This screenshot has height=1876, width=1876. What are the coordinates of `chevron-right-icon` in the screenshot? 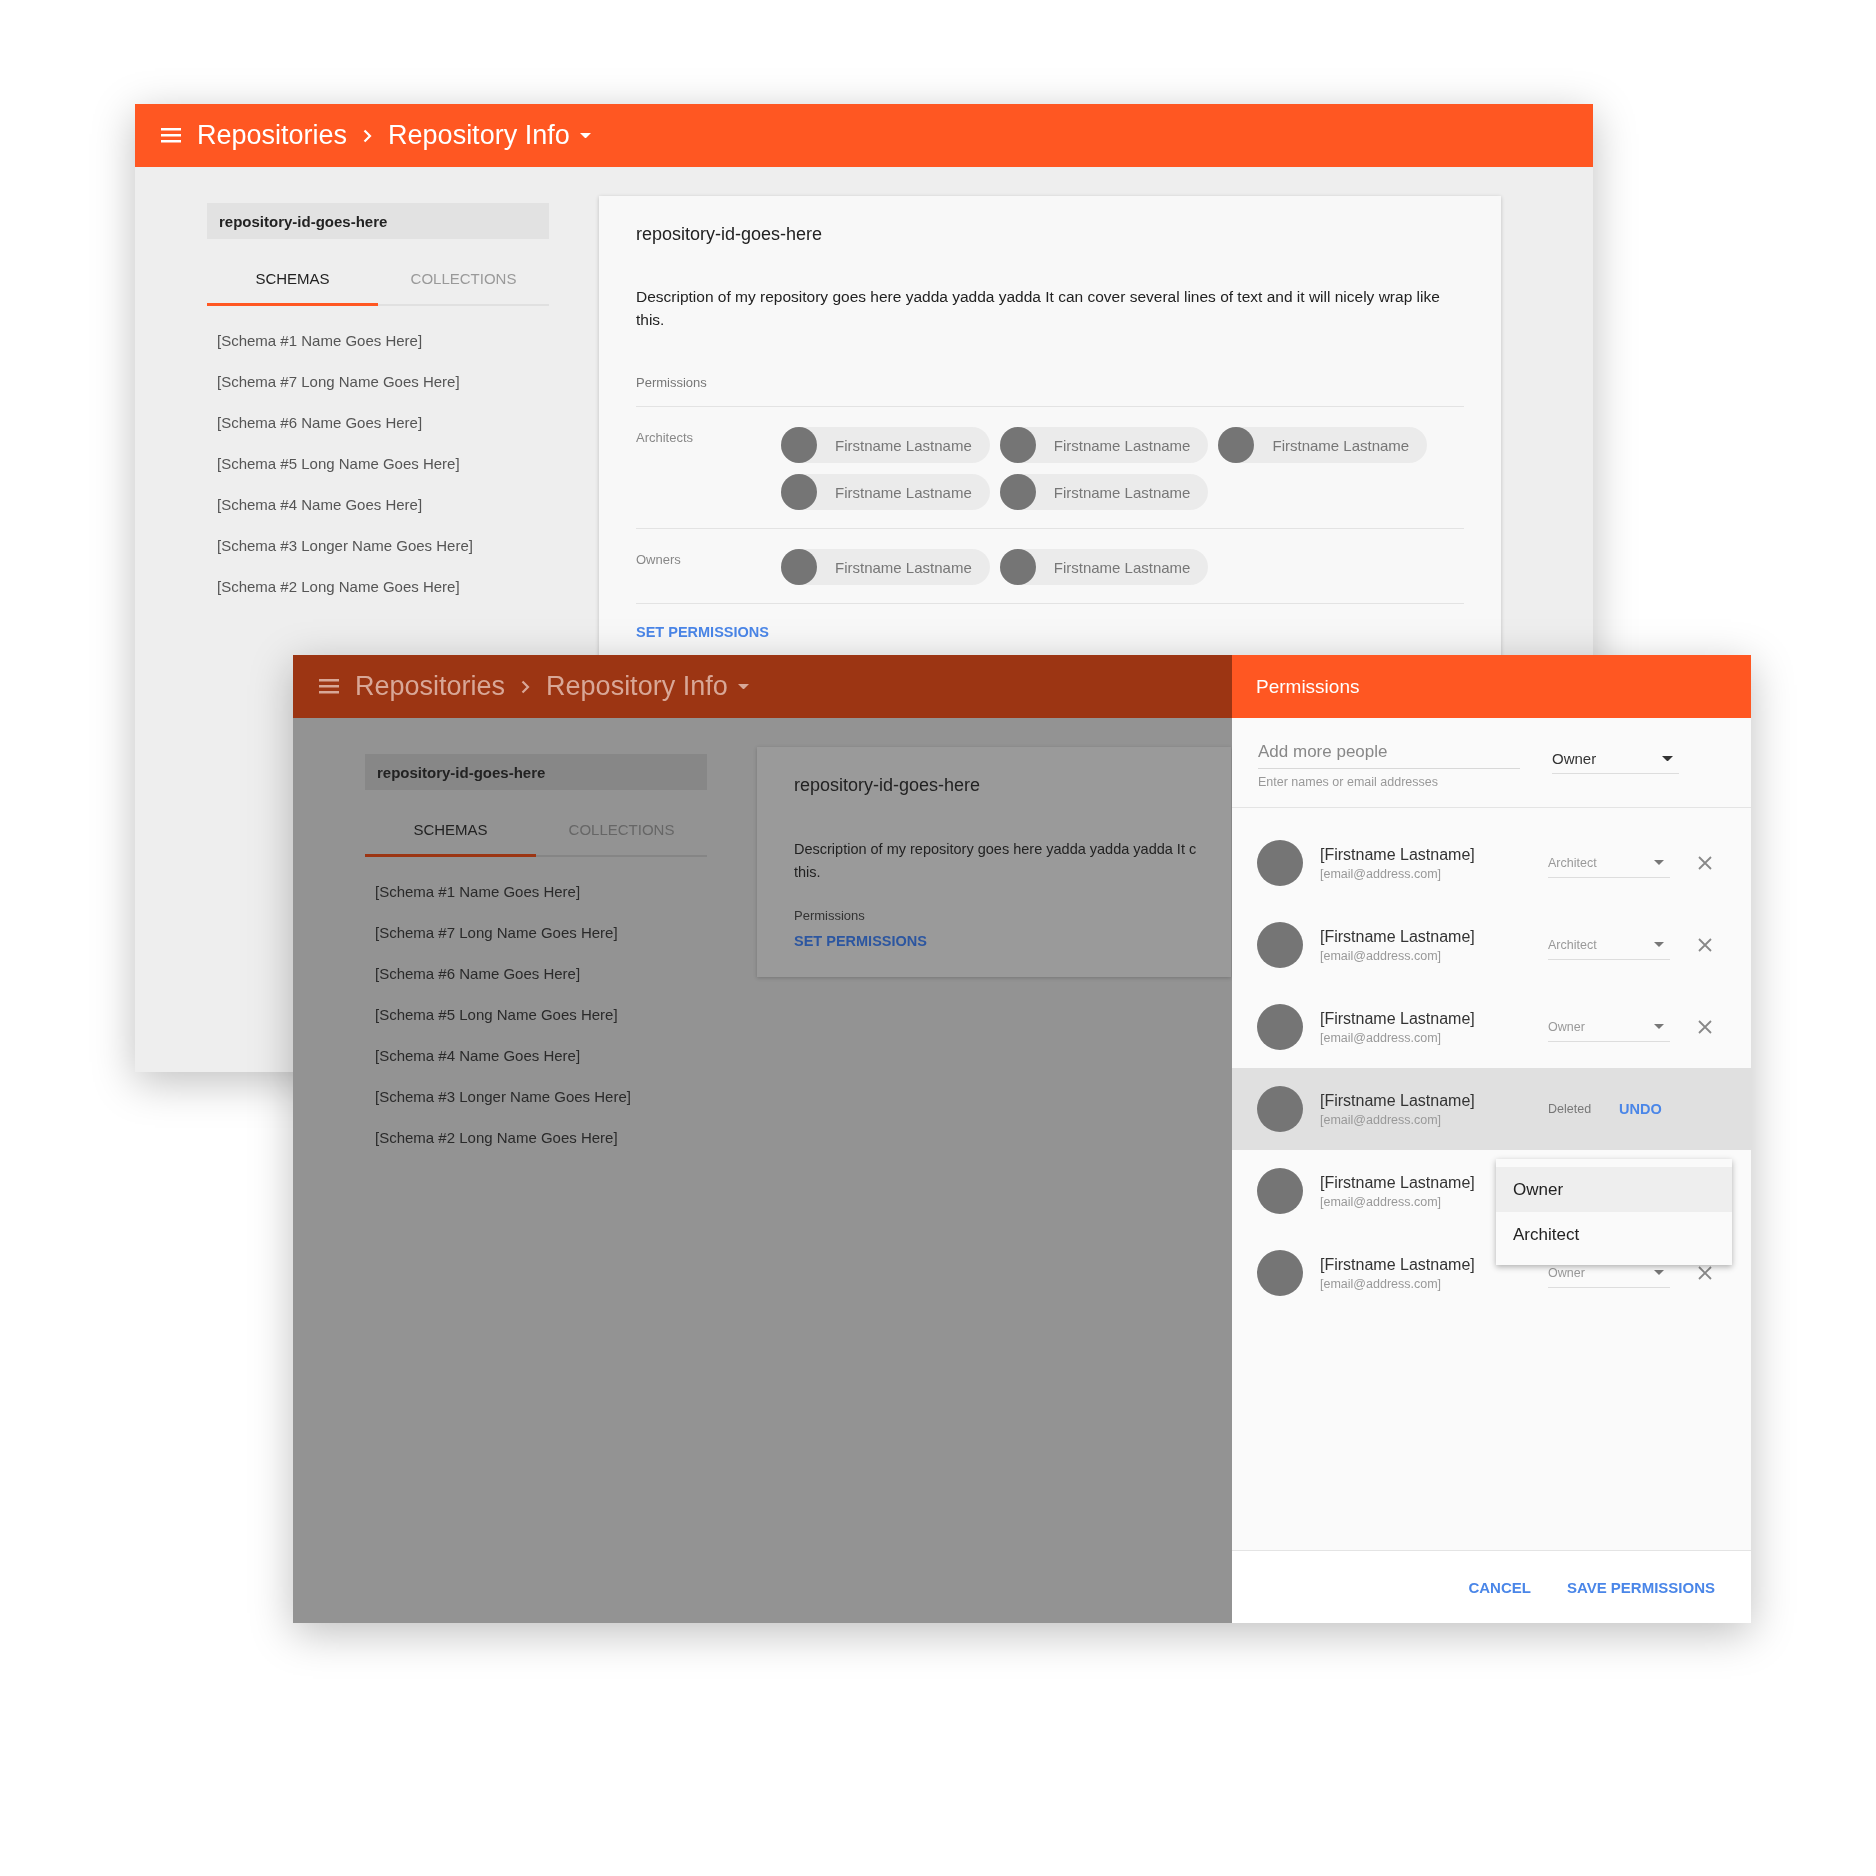 It's located at (368, 135).